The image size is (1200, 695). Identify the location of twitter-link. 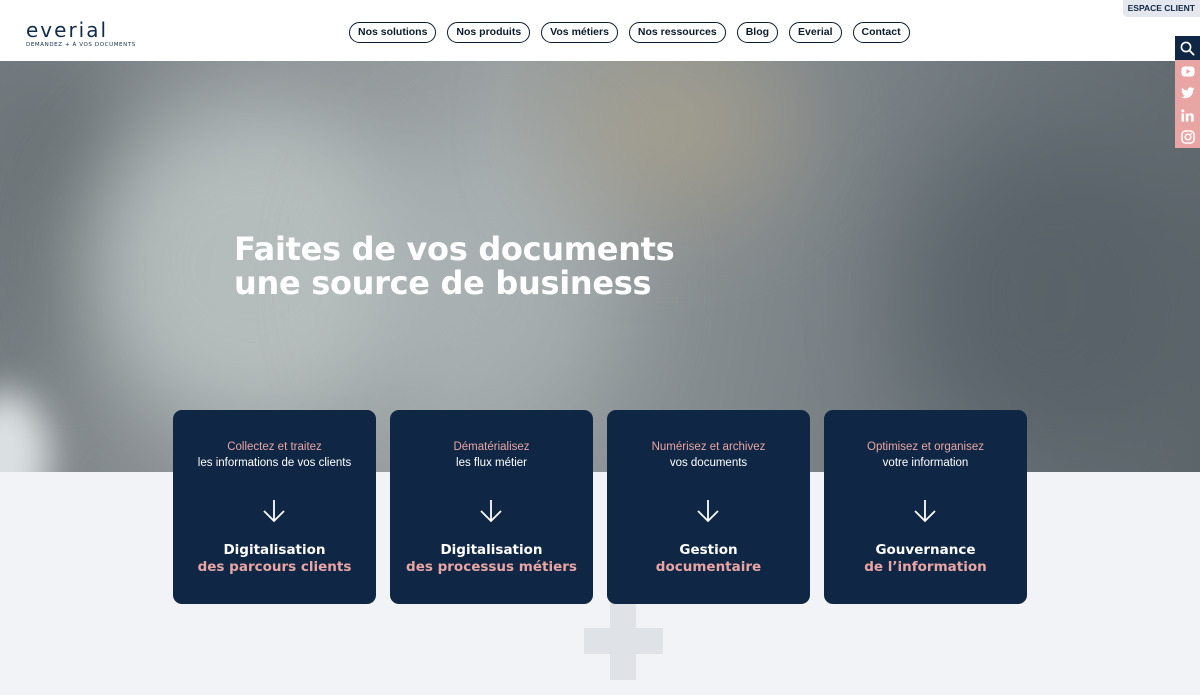
(1187, 93).